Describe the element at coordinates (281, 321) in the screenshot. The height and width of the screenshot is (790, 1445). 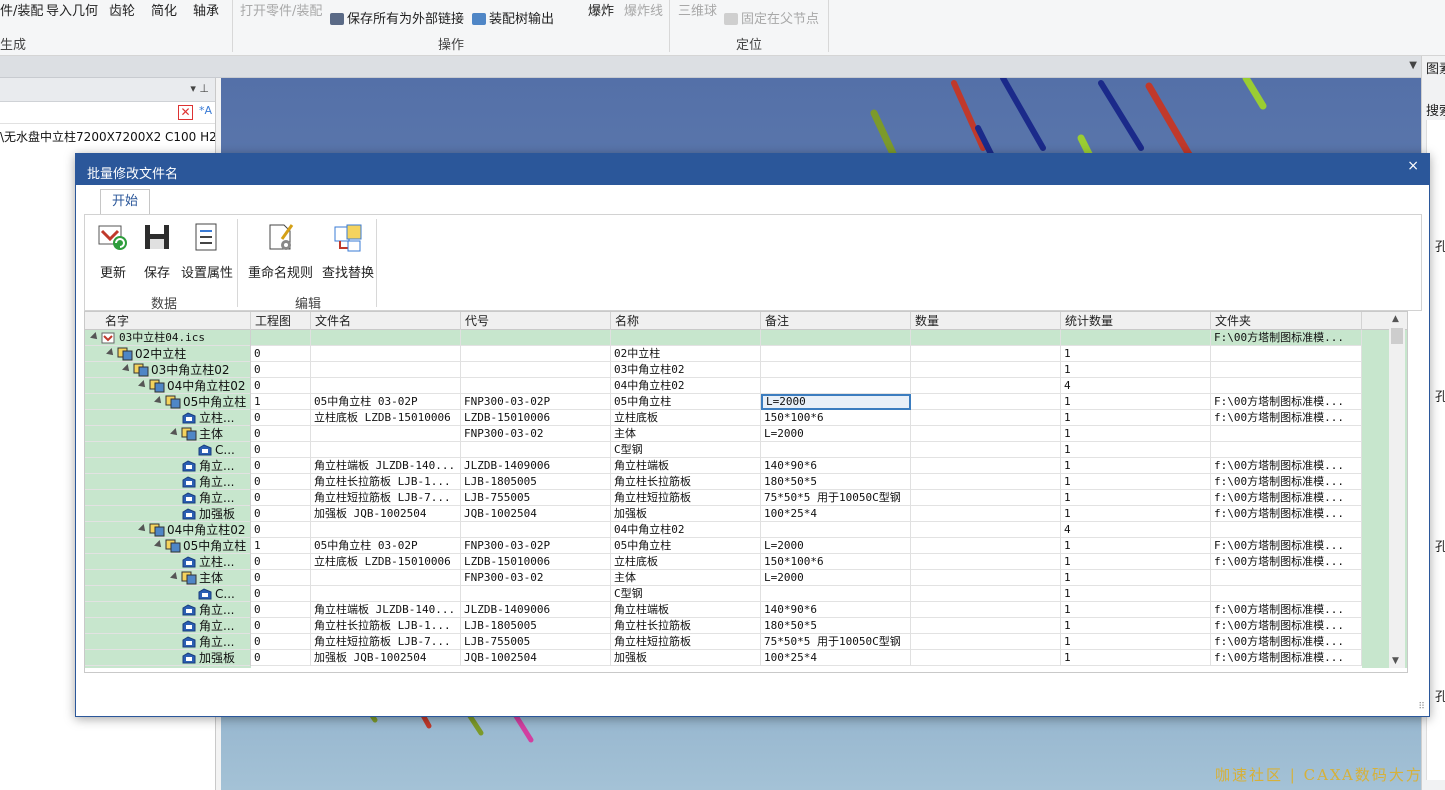
I see `column-header-drawing: 工程图` at that location.